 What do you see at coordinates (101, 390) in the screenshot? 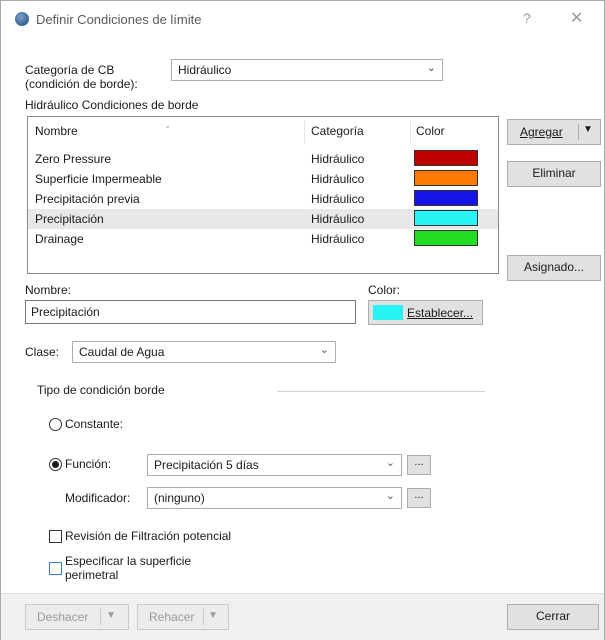
I see `bc-type-section-label: Tipo de condición borde` at bounding box center [101, 390].